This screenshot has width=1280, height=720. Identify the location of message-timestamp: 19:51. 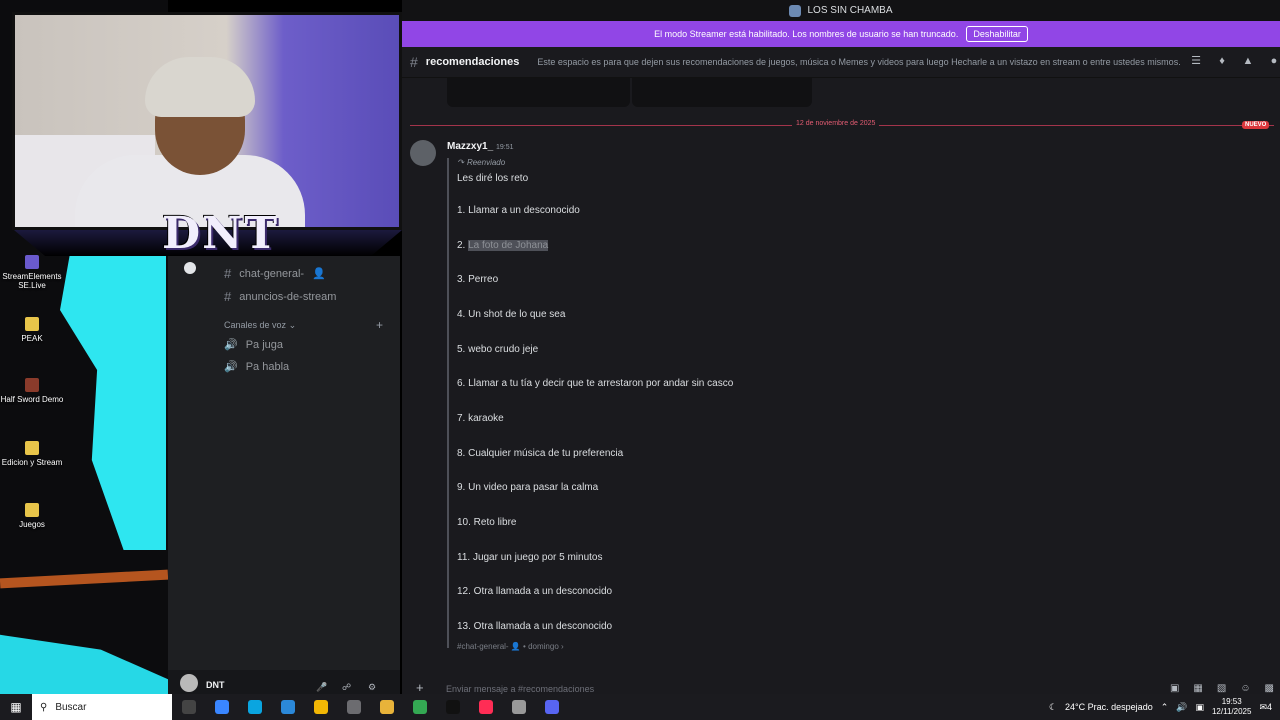
(505, 147).